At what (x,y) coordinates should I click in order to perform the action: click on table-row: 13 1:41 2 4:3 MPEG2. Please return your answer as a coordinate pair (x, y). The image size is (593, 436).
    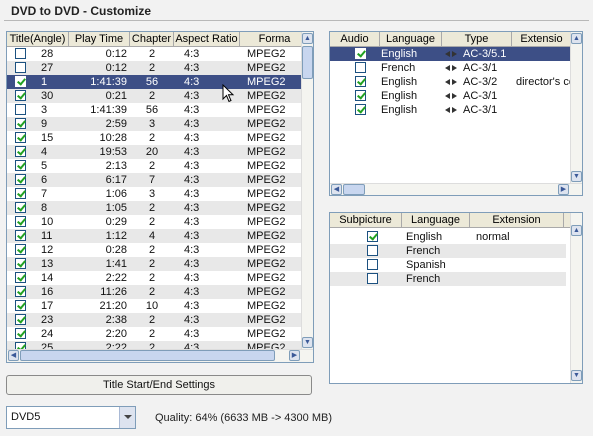
    Looking at the image, I should click on (154, 264).